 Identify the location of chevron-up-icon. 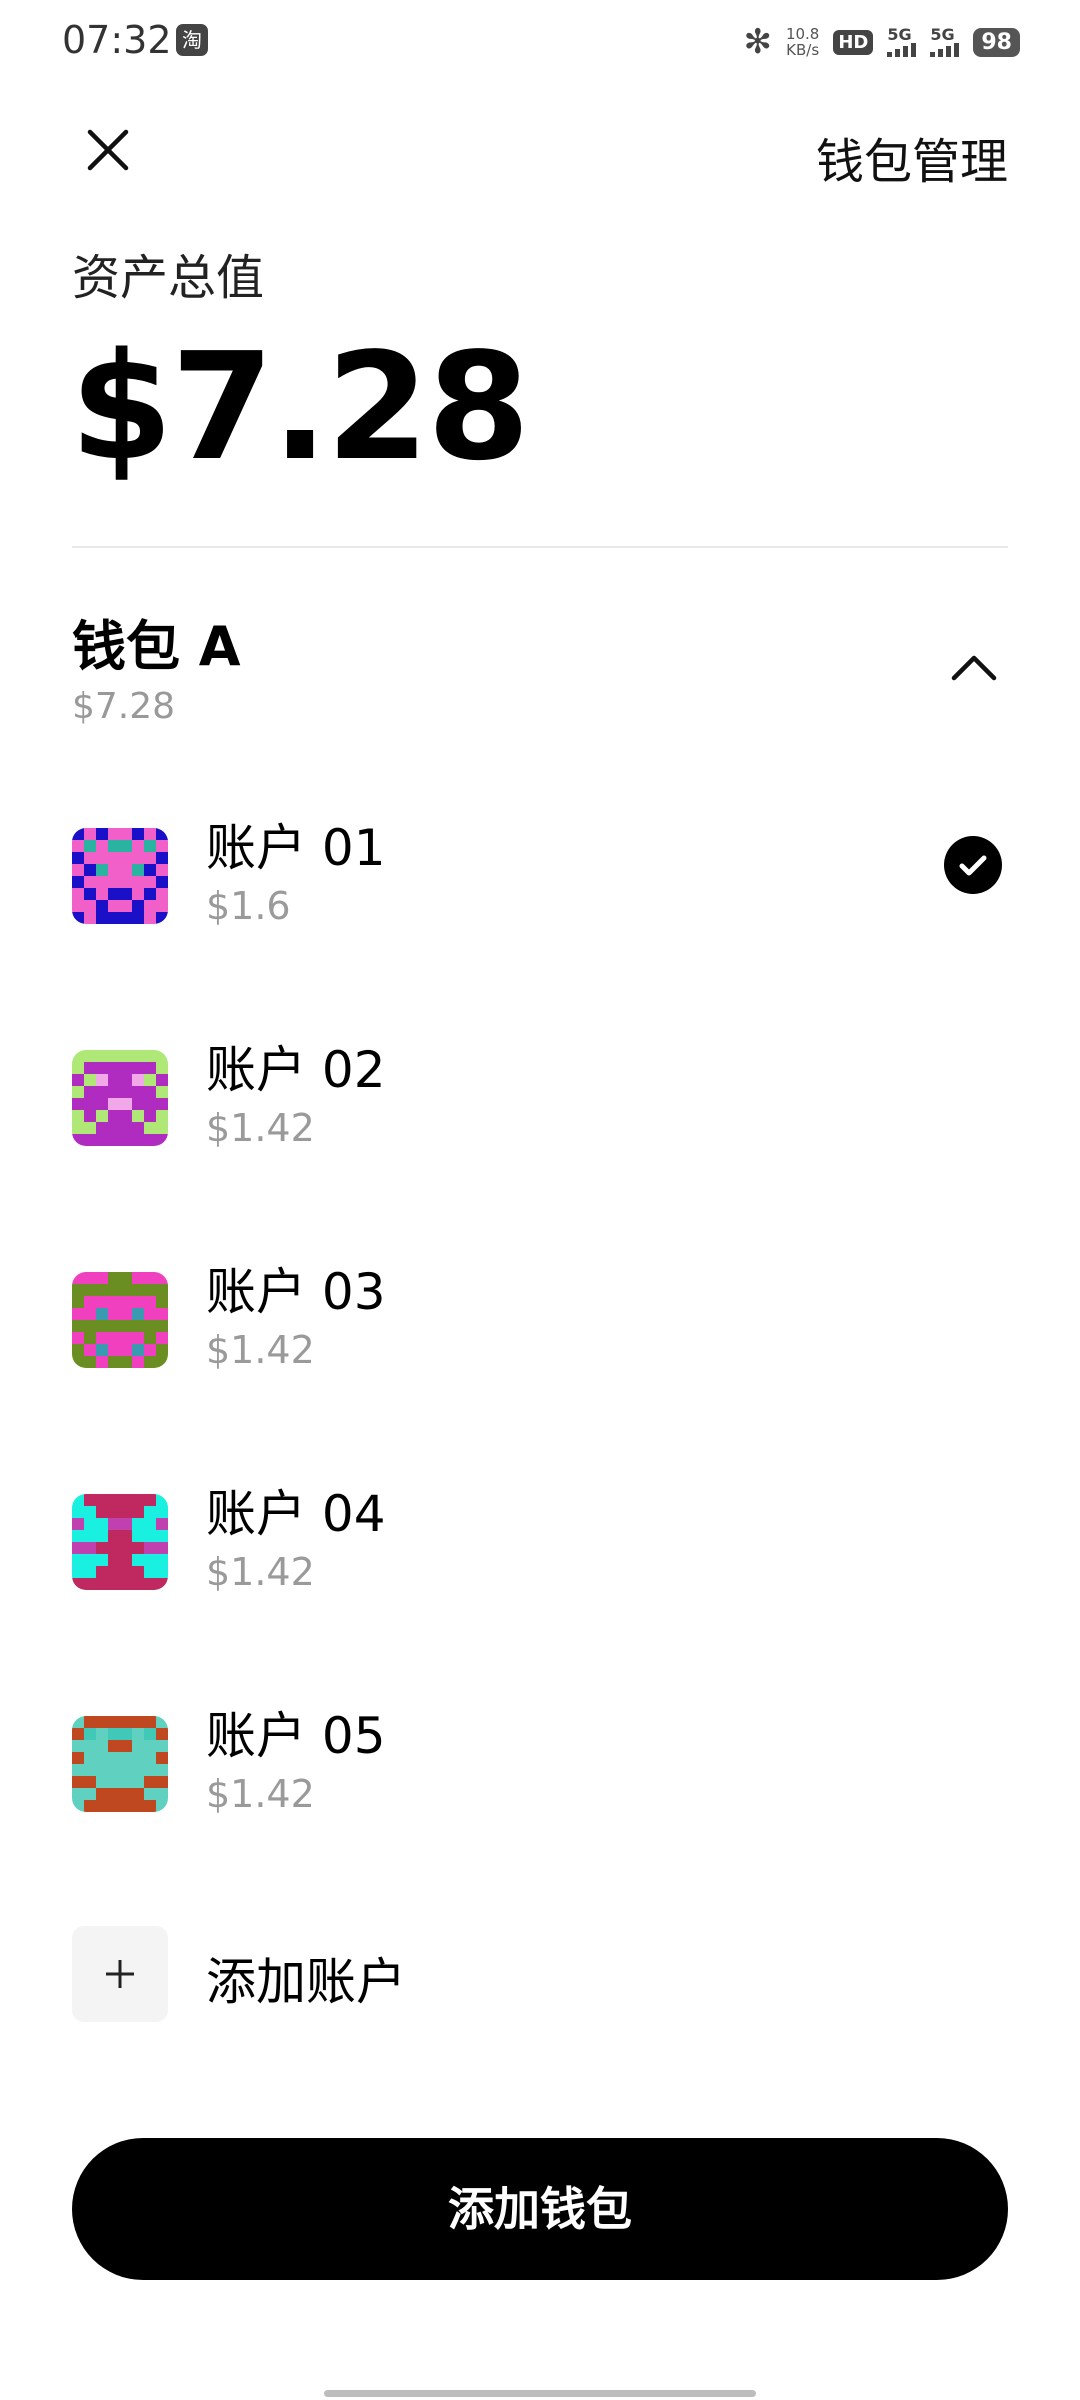
(974, 668).